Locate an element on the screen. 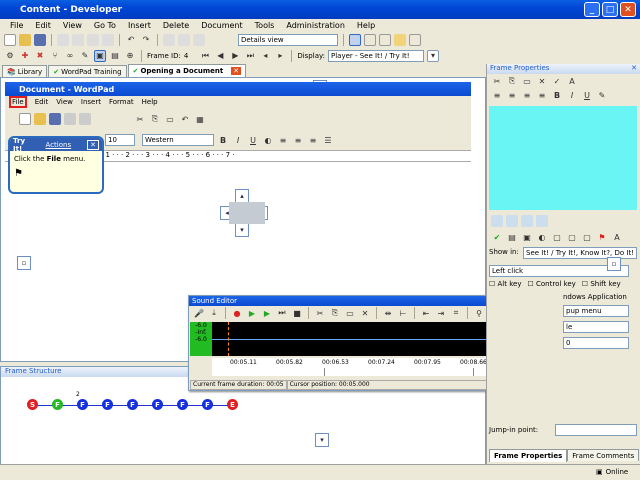 The height and width of the screenshot is (480, 640). edit-icon: ✎ is located at coordinates (85, 56).